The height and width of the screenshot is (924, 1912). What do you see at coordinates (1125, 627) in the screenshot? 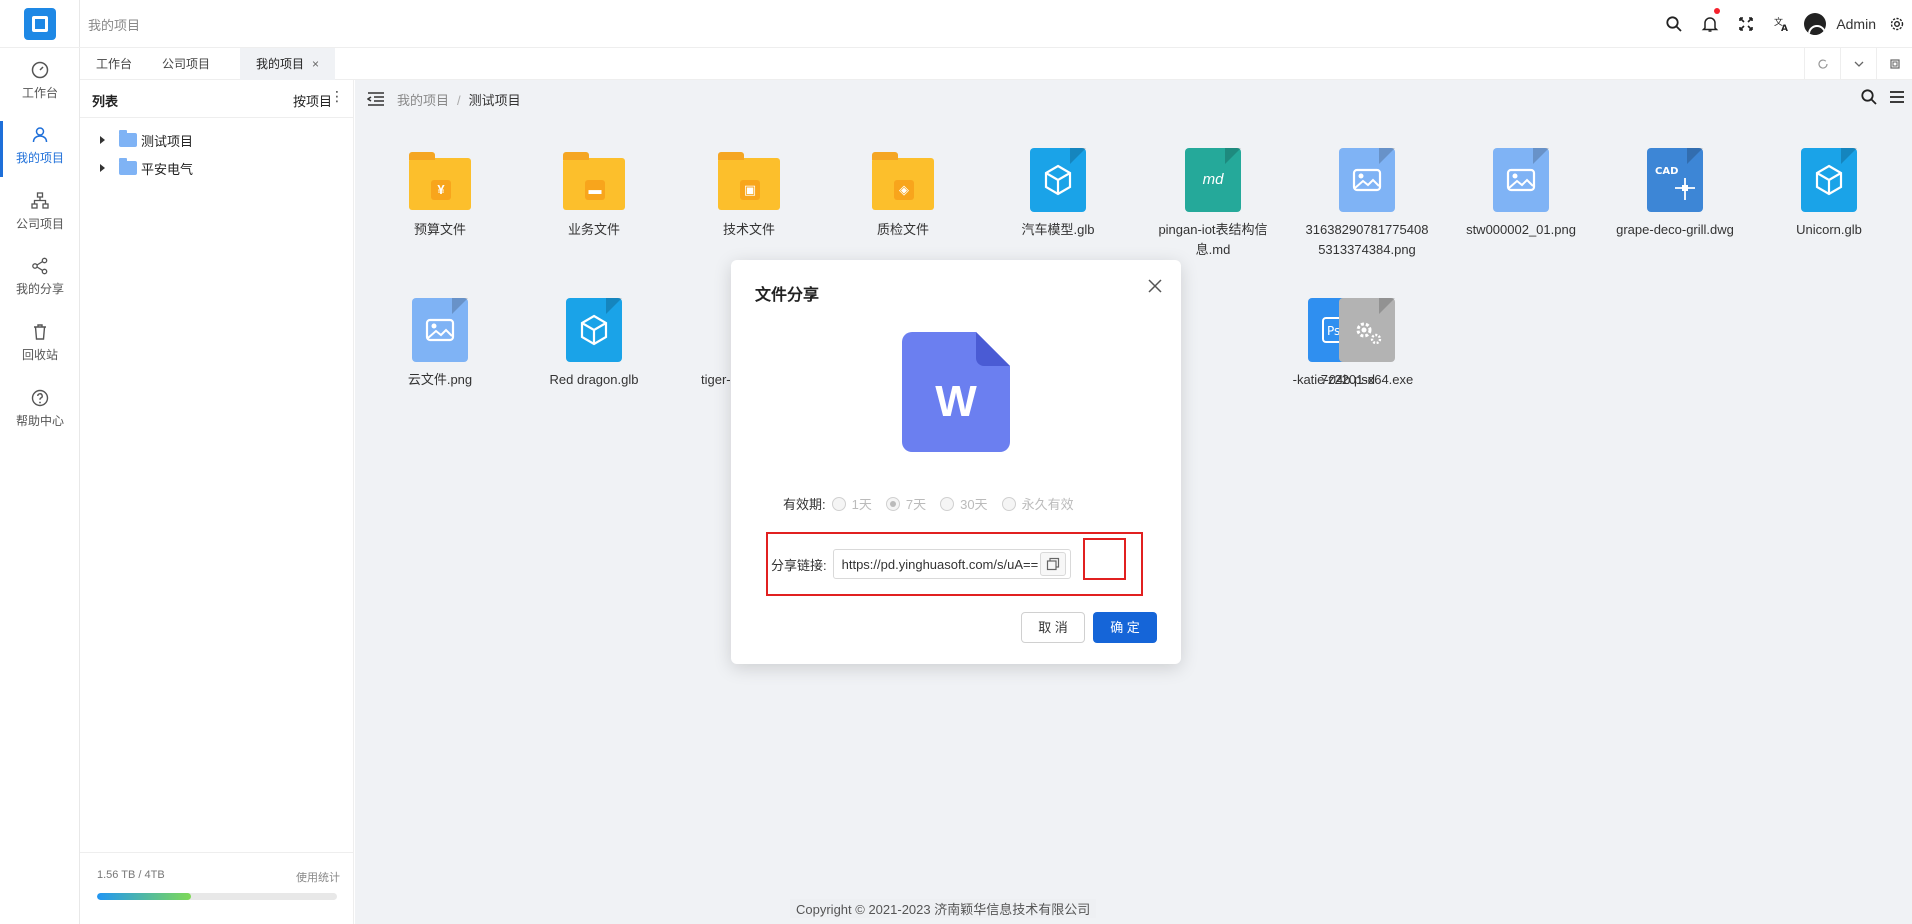
I see `confirm-button: 确 定` at bounding box center [1125, 627].